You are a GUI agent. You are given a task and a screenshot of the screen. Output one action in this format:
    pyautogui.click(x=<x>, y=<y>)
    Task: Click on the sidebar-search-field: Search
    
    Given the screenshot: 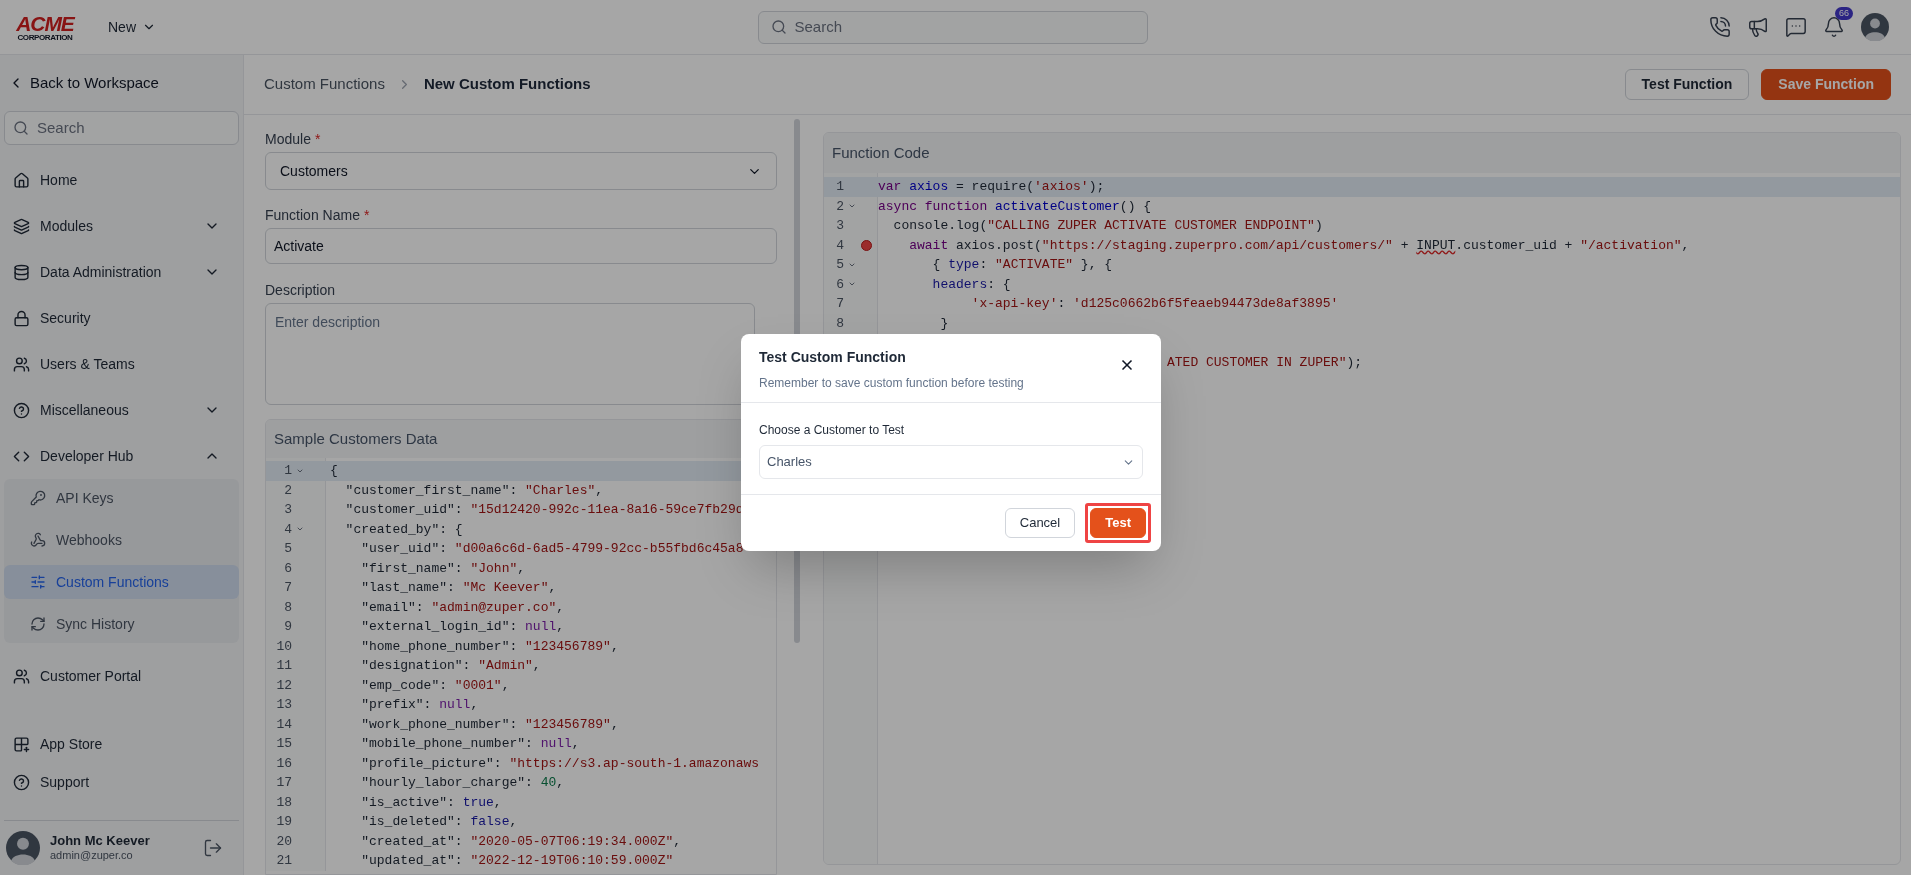 What is the action you would take?
    pyautogui.click(x=121, y=128)
    